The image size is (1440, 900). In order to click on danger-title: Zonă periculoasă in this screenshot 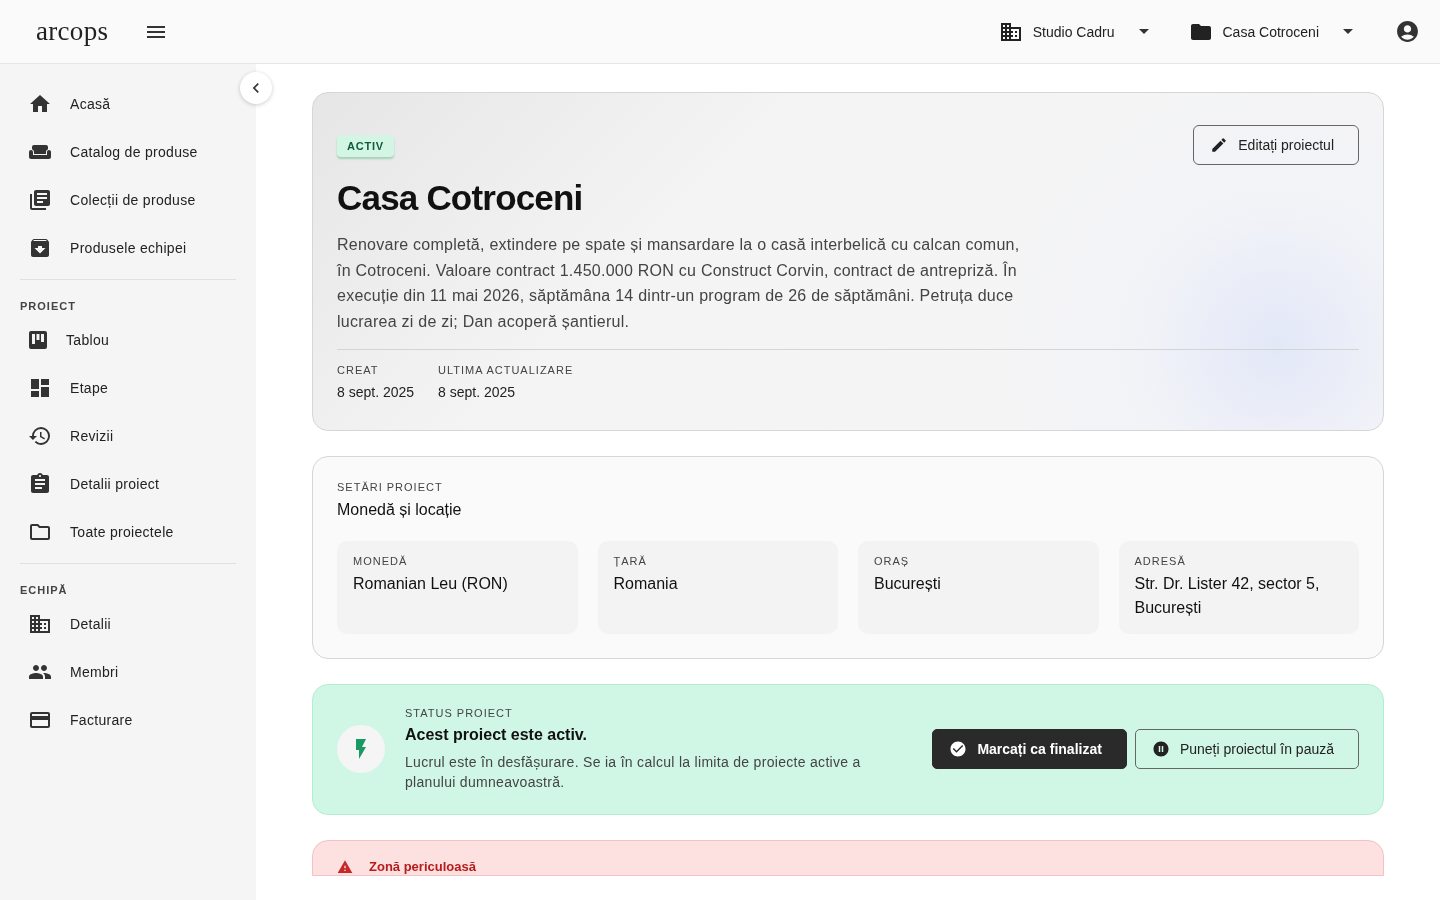, I will do `click(422, 867)`.